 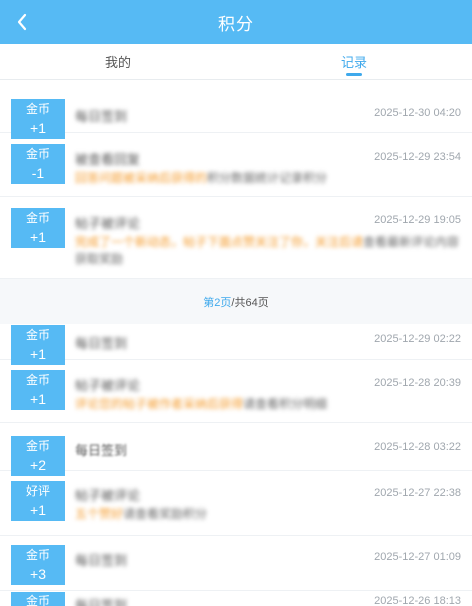 I want to click on reward-badge: 金币, so click(x=38, y=599).